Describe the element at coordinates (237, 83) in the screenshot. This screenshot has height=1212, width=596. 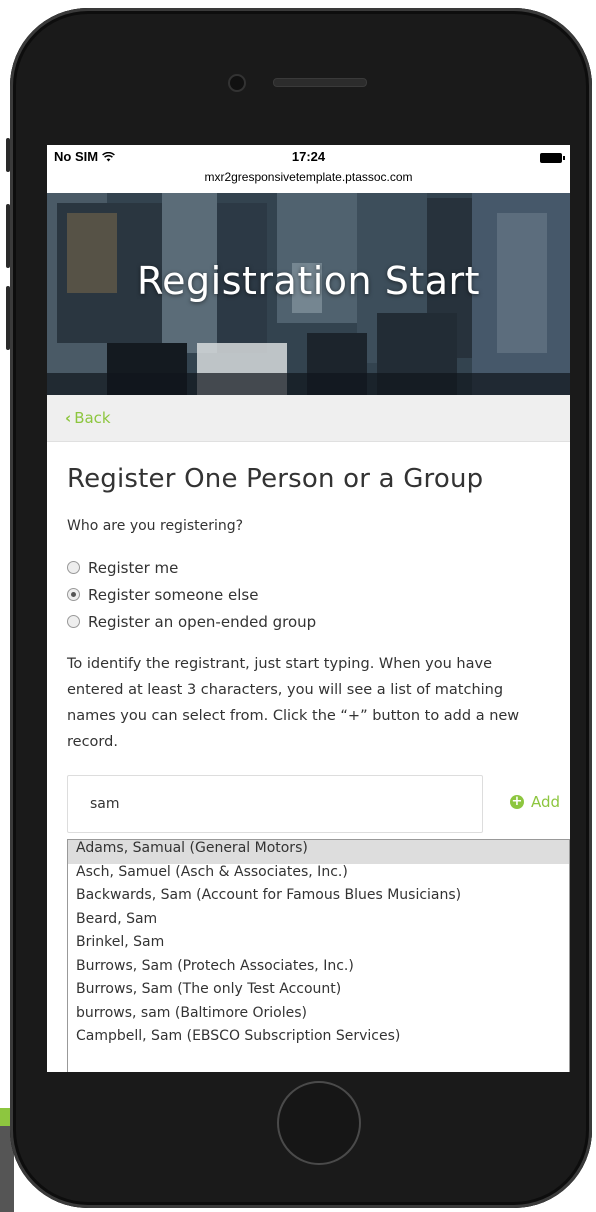
I see `front-camera` at that location.